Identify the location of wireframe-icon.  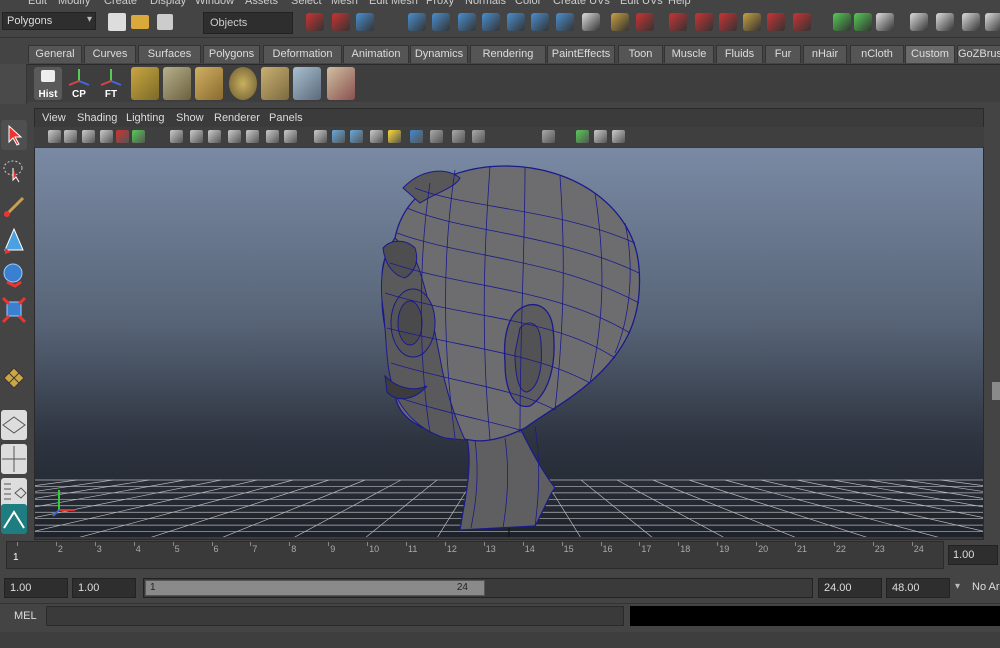
(320, 136).